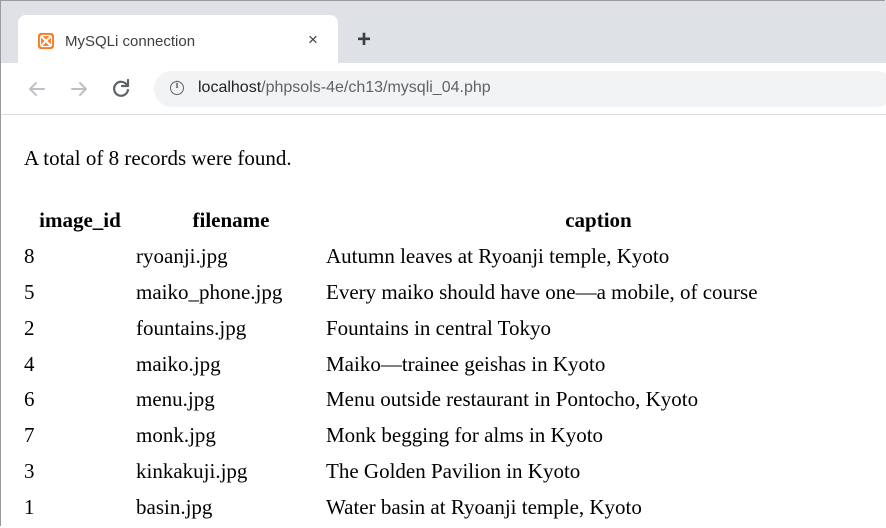 Image resolution: width=886 pixels, height=528 pixels. Describe the element at coordinates (29, 435) in the screenshot. I see `cell-image-id: 7` at that location.